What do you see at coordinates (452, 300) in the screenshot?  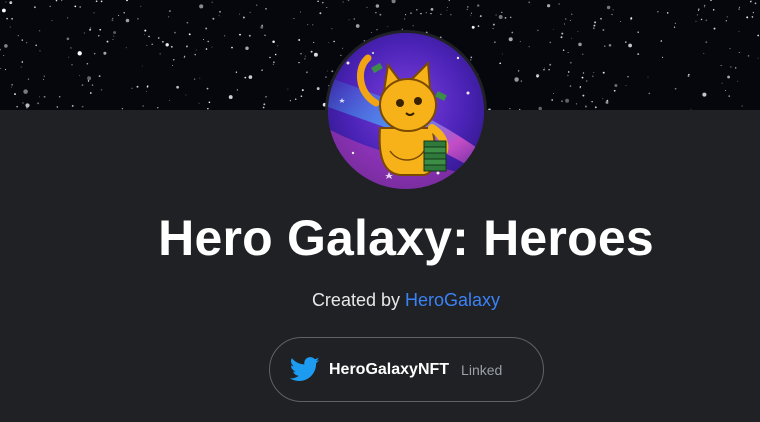 I see `creator-link: HeroGalaxy` at bounding box center [452, 300].